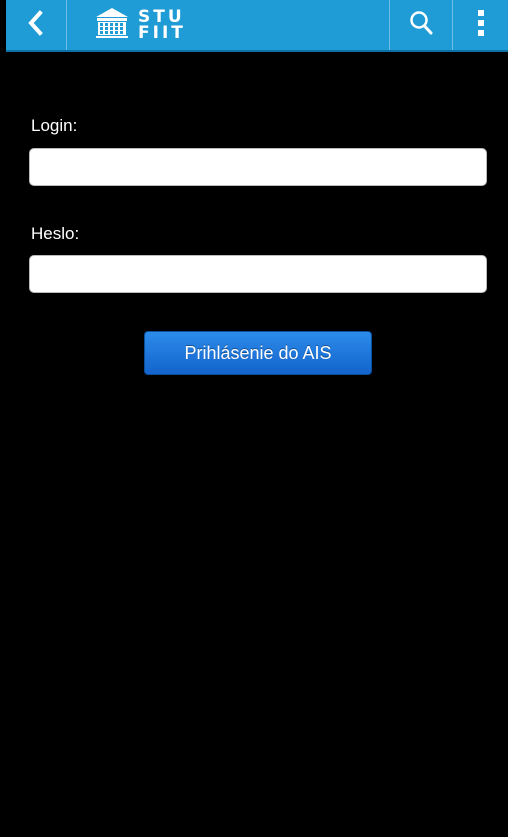 The width and height of the screenshot is (508, 837). I want to click on overflow-menu-icon, so click(481, 25).